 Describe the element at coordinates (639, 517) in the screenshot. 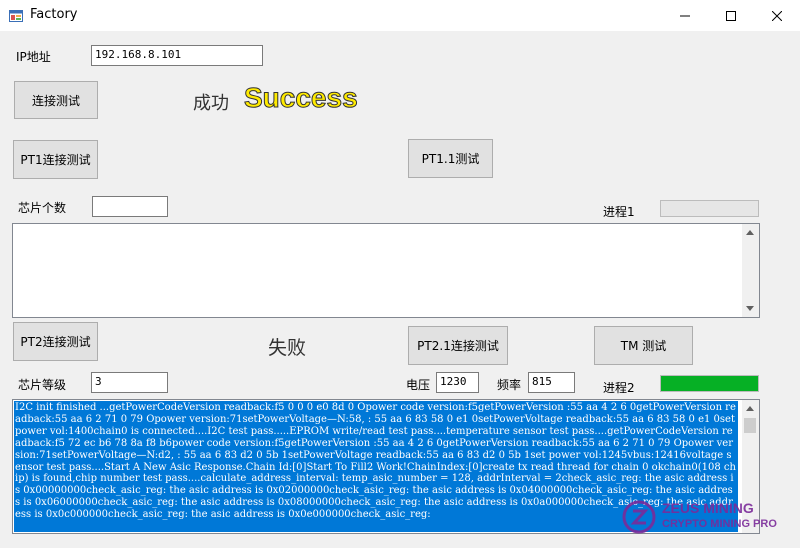

I see `zeus-mining-logo-icon` at that location.